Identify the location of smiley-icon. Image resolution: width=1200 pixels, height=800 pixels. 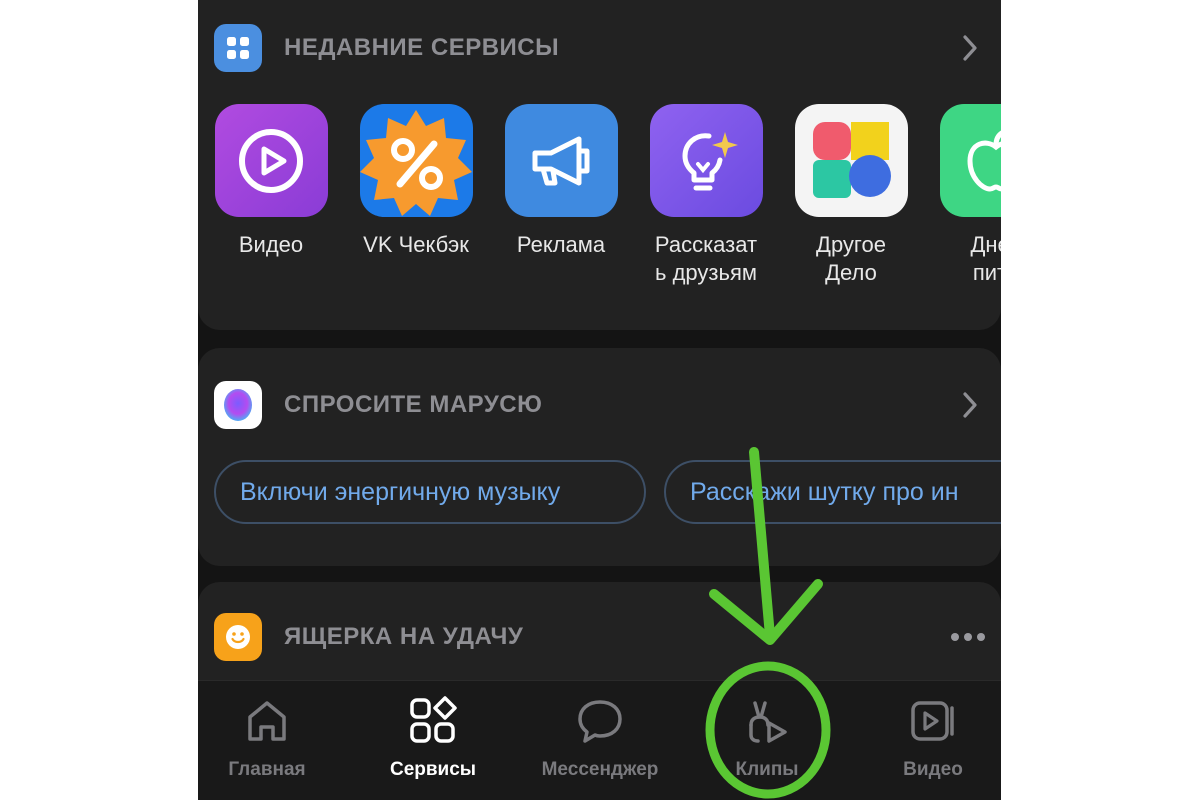
(238, 637).